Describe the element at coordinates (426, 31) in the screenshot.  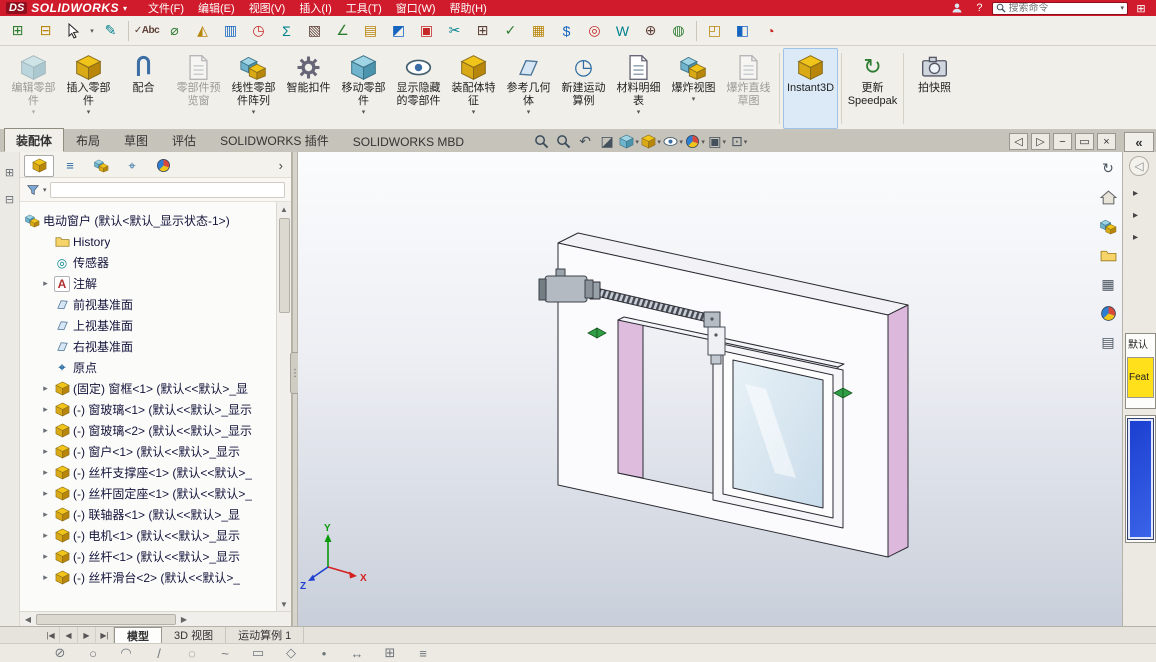
I see `thickness-analysis-icon: ▣` at that location.